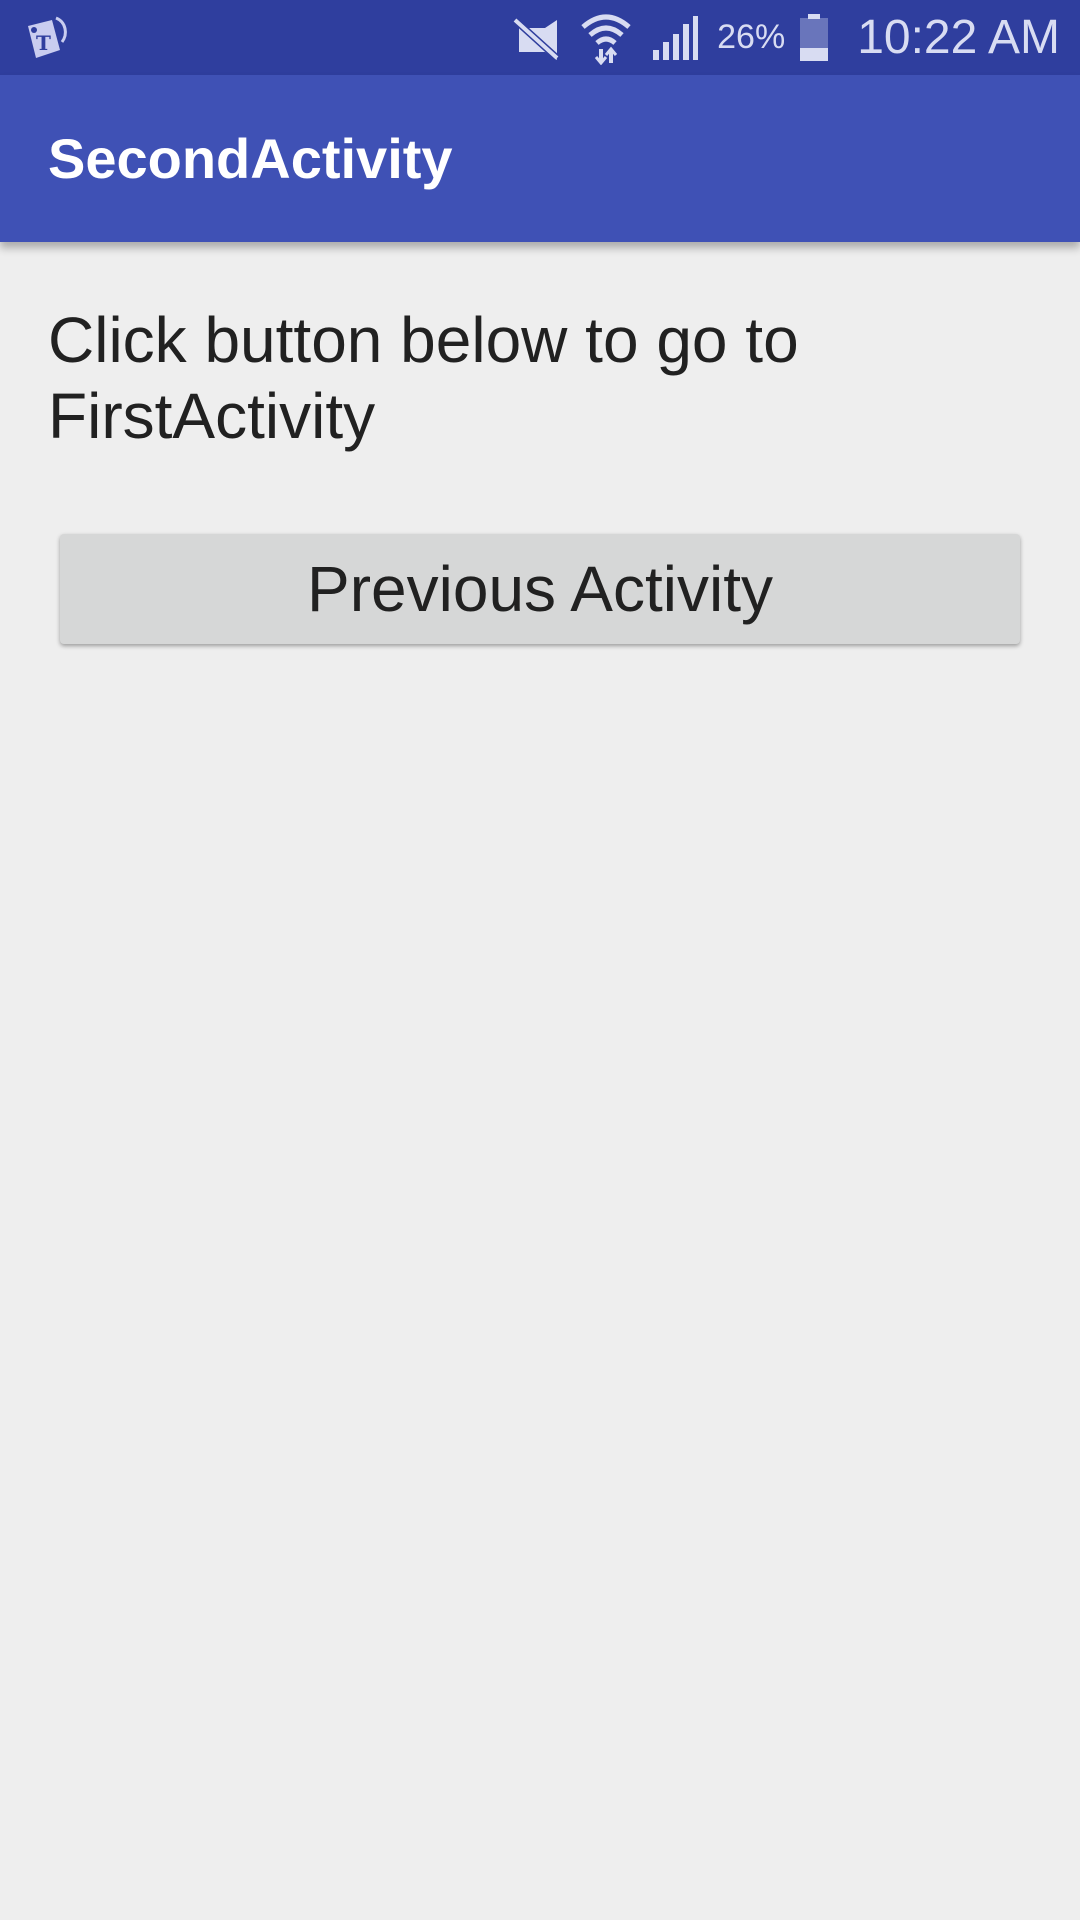 Image resolution: width=1080 pixels, height=1920 pixels. What do you see at coordinates (675, 38) in the screenshot?
I see `signal-icon` at bounding box center [675, 38].